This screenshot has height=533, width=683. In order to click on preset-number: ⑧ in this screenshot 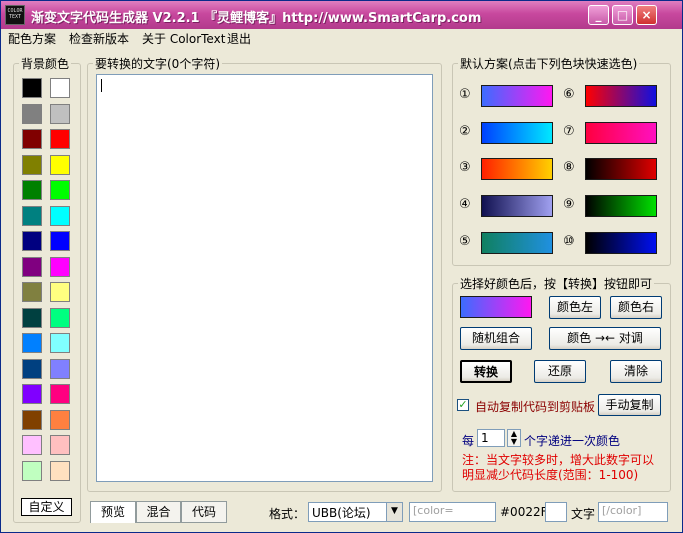, I will do `click(569, 168)`.